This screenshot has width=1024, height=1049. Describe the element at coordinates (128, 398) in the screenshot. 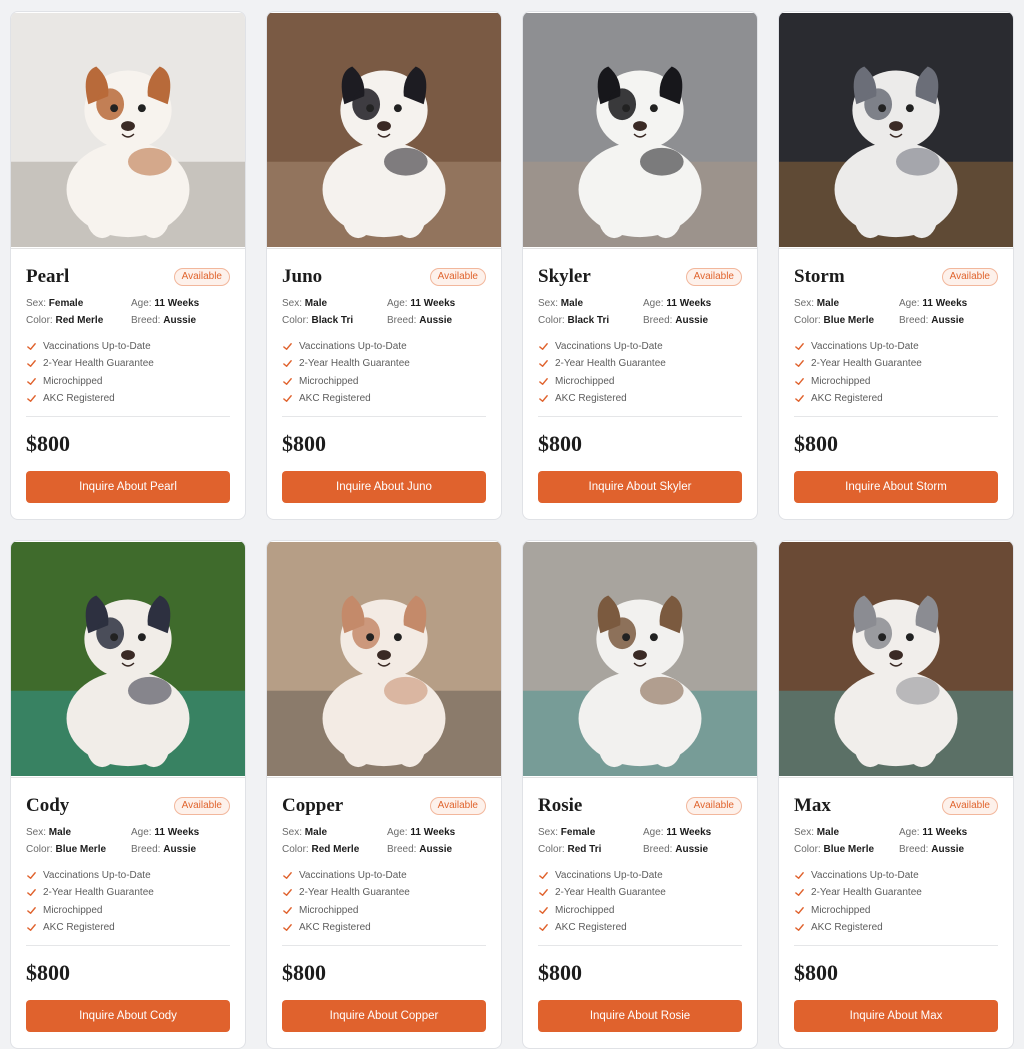

I see `feature-item: AKC Registered` at that location.